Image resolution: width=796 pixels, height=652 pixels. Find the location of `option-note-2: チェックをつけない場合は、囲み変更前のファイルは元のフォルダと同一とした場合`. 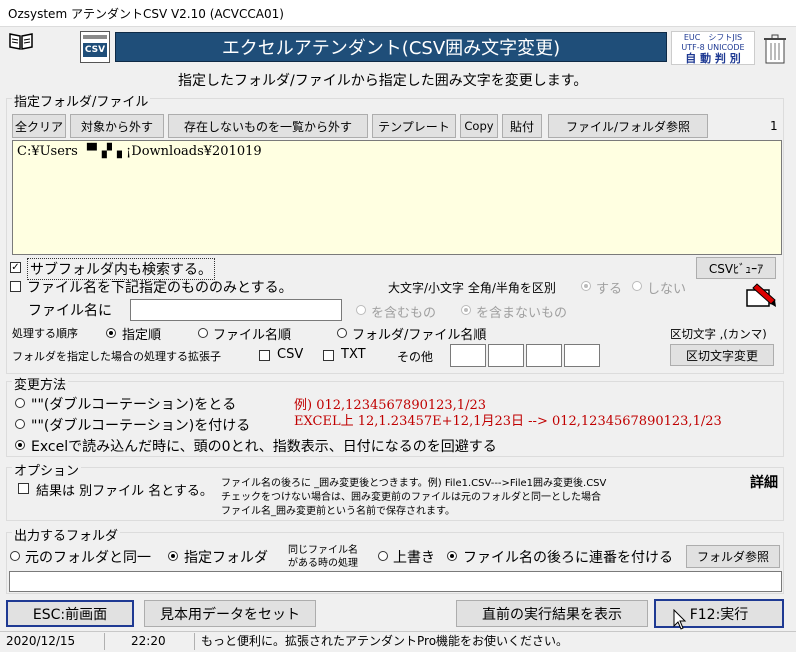

option-note-2: チェックをつけない場合は、囲み変更前のファイルは元のフォルダと同一とした場合 is located at coordinates (411, 497).